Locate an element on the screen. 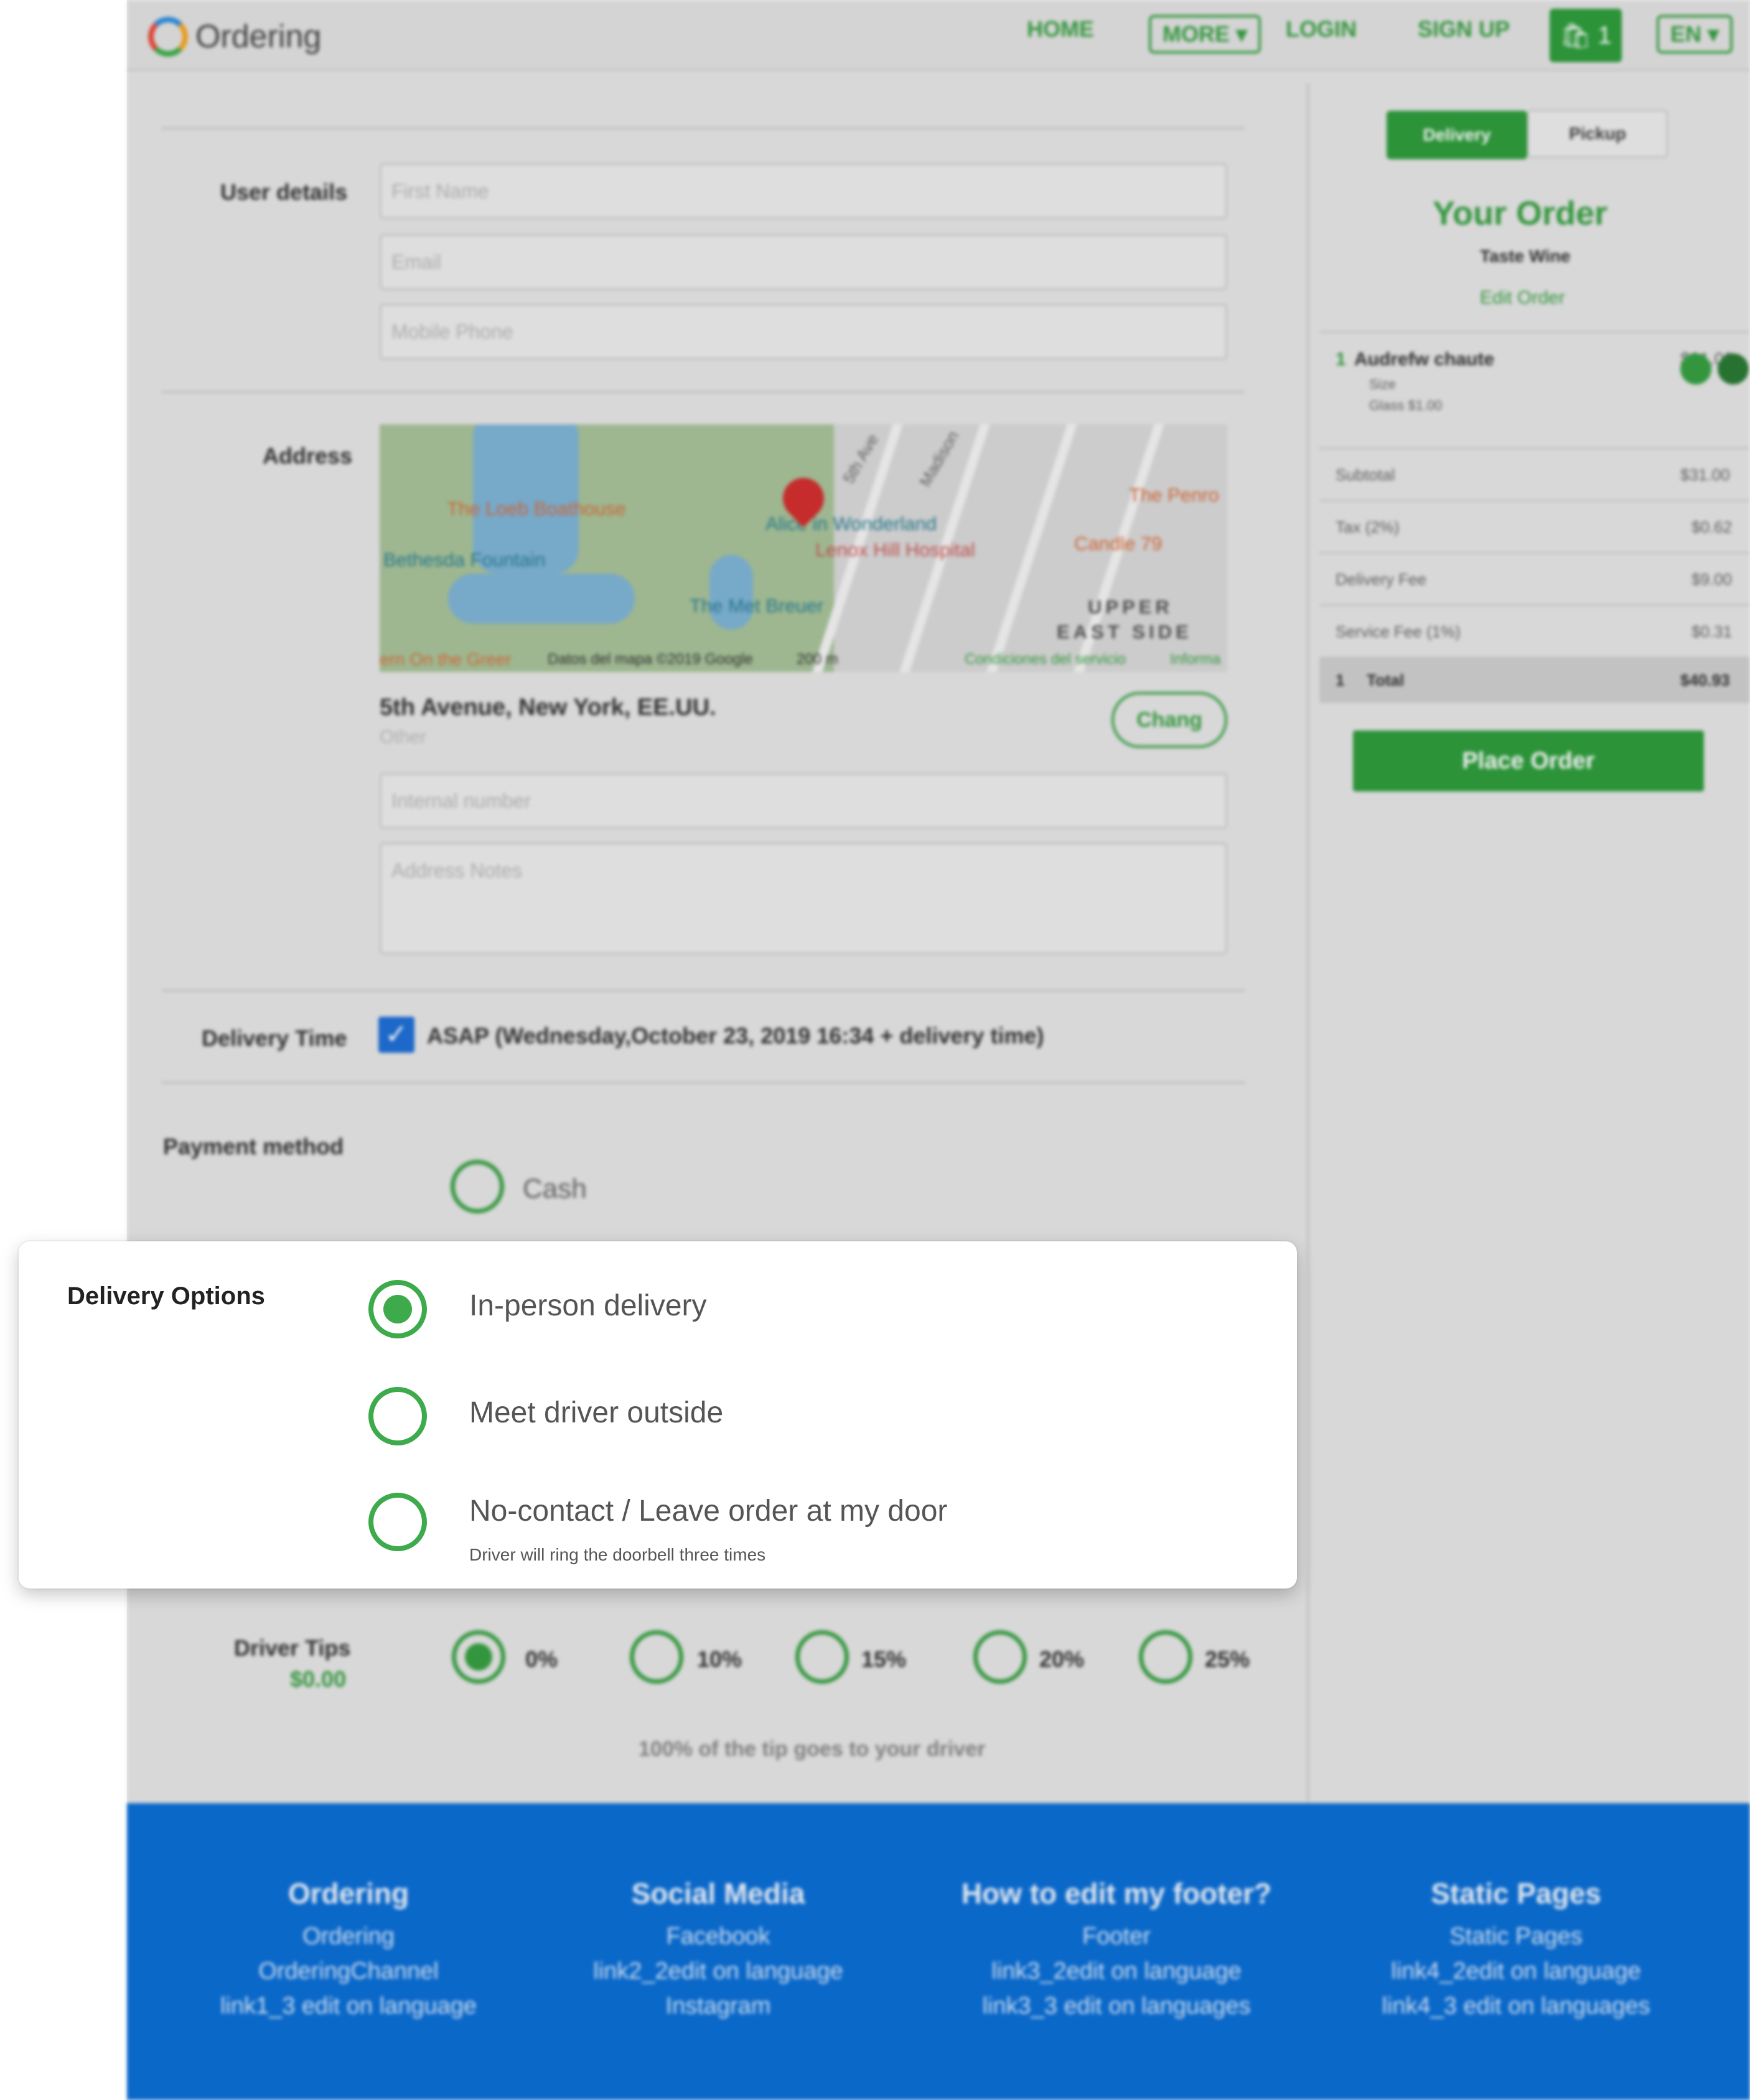 This screenshot has width=1750, height=2100. option-in-person: In-person delivery is located at coordinates (804, 1309).